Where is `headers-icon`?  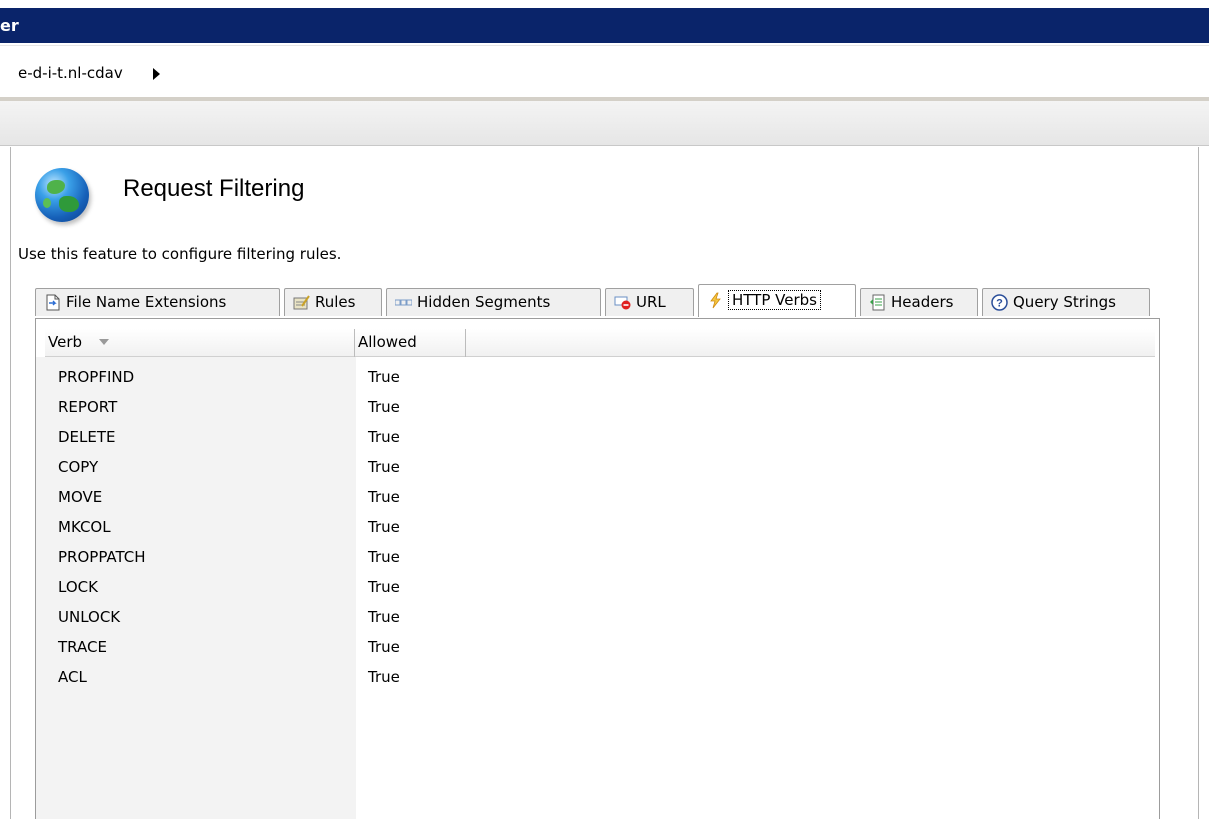 headers-icon is located at coordinates (877, 302).